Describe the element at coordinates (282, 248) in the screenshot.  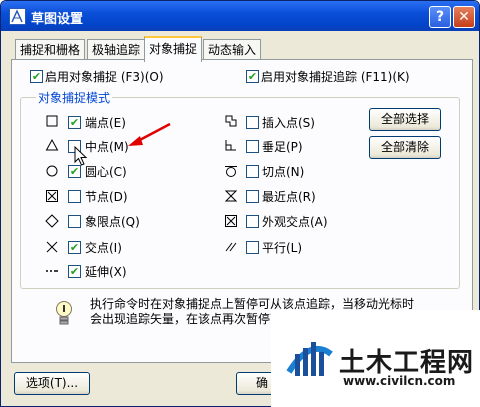
I see `parallel-label: 平行(L)` at that location.